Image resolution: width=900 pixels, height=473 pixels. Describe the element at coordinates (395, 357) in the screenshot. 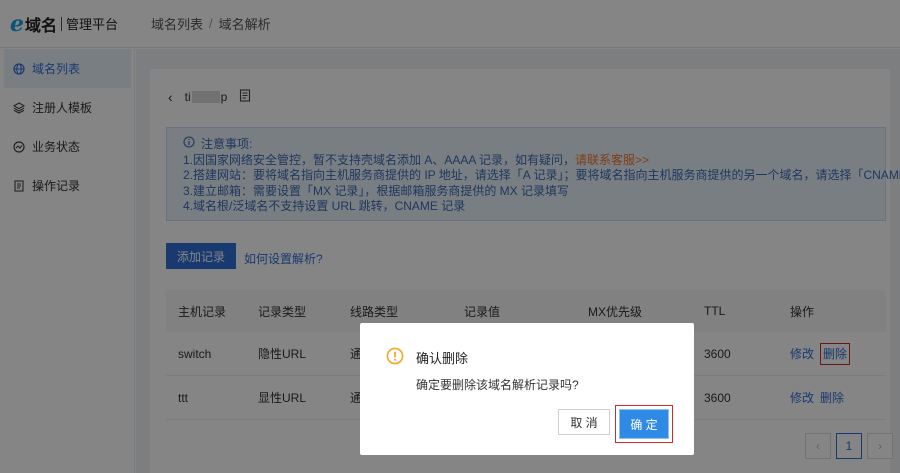

I see `warning-icon` at that location.